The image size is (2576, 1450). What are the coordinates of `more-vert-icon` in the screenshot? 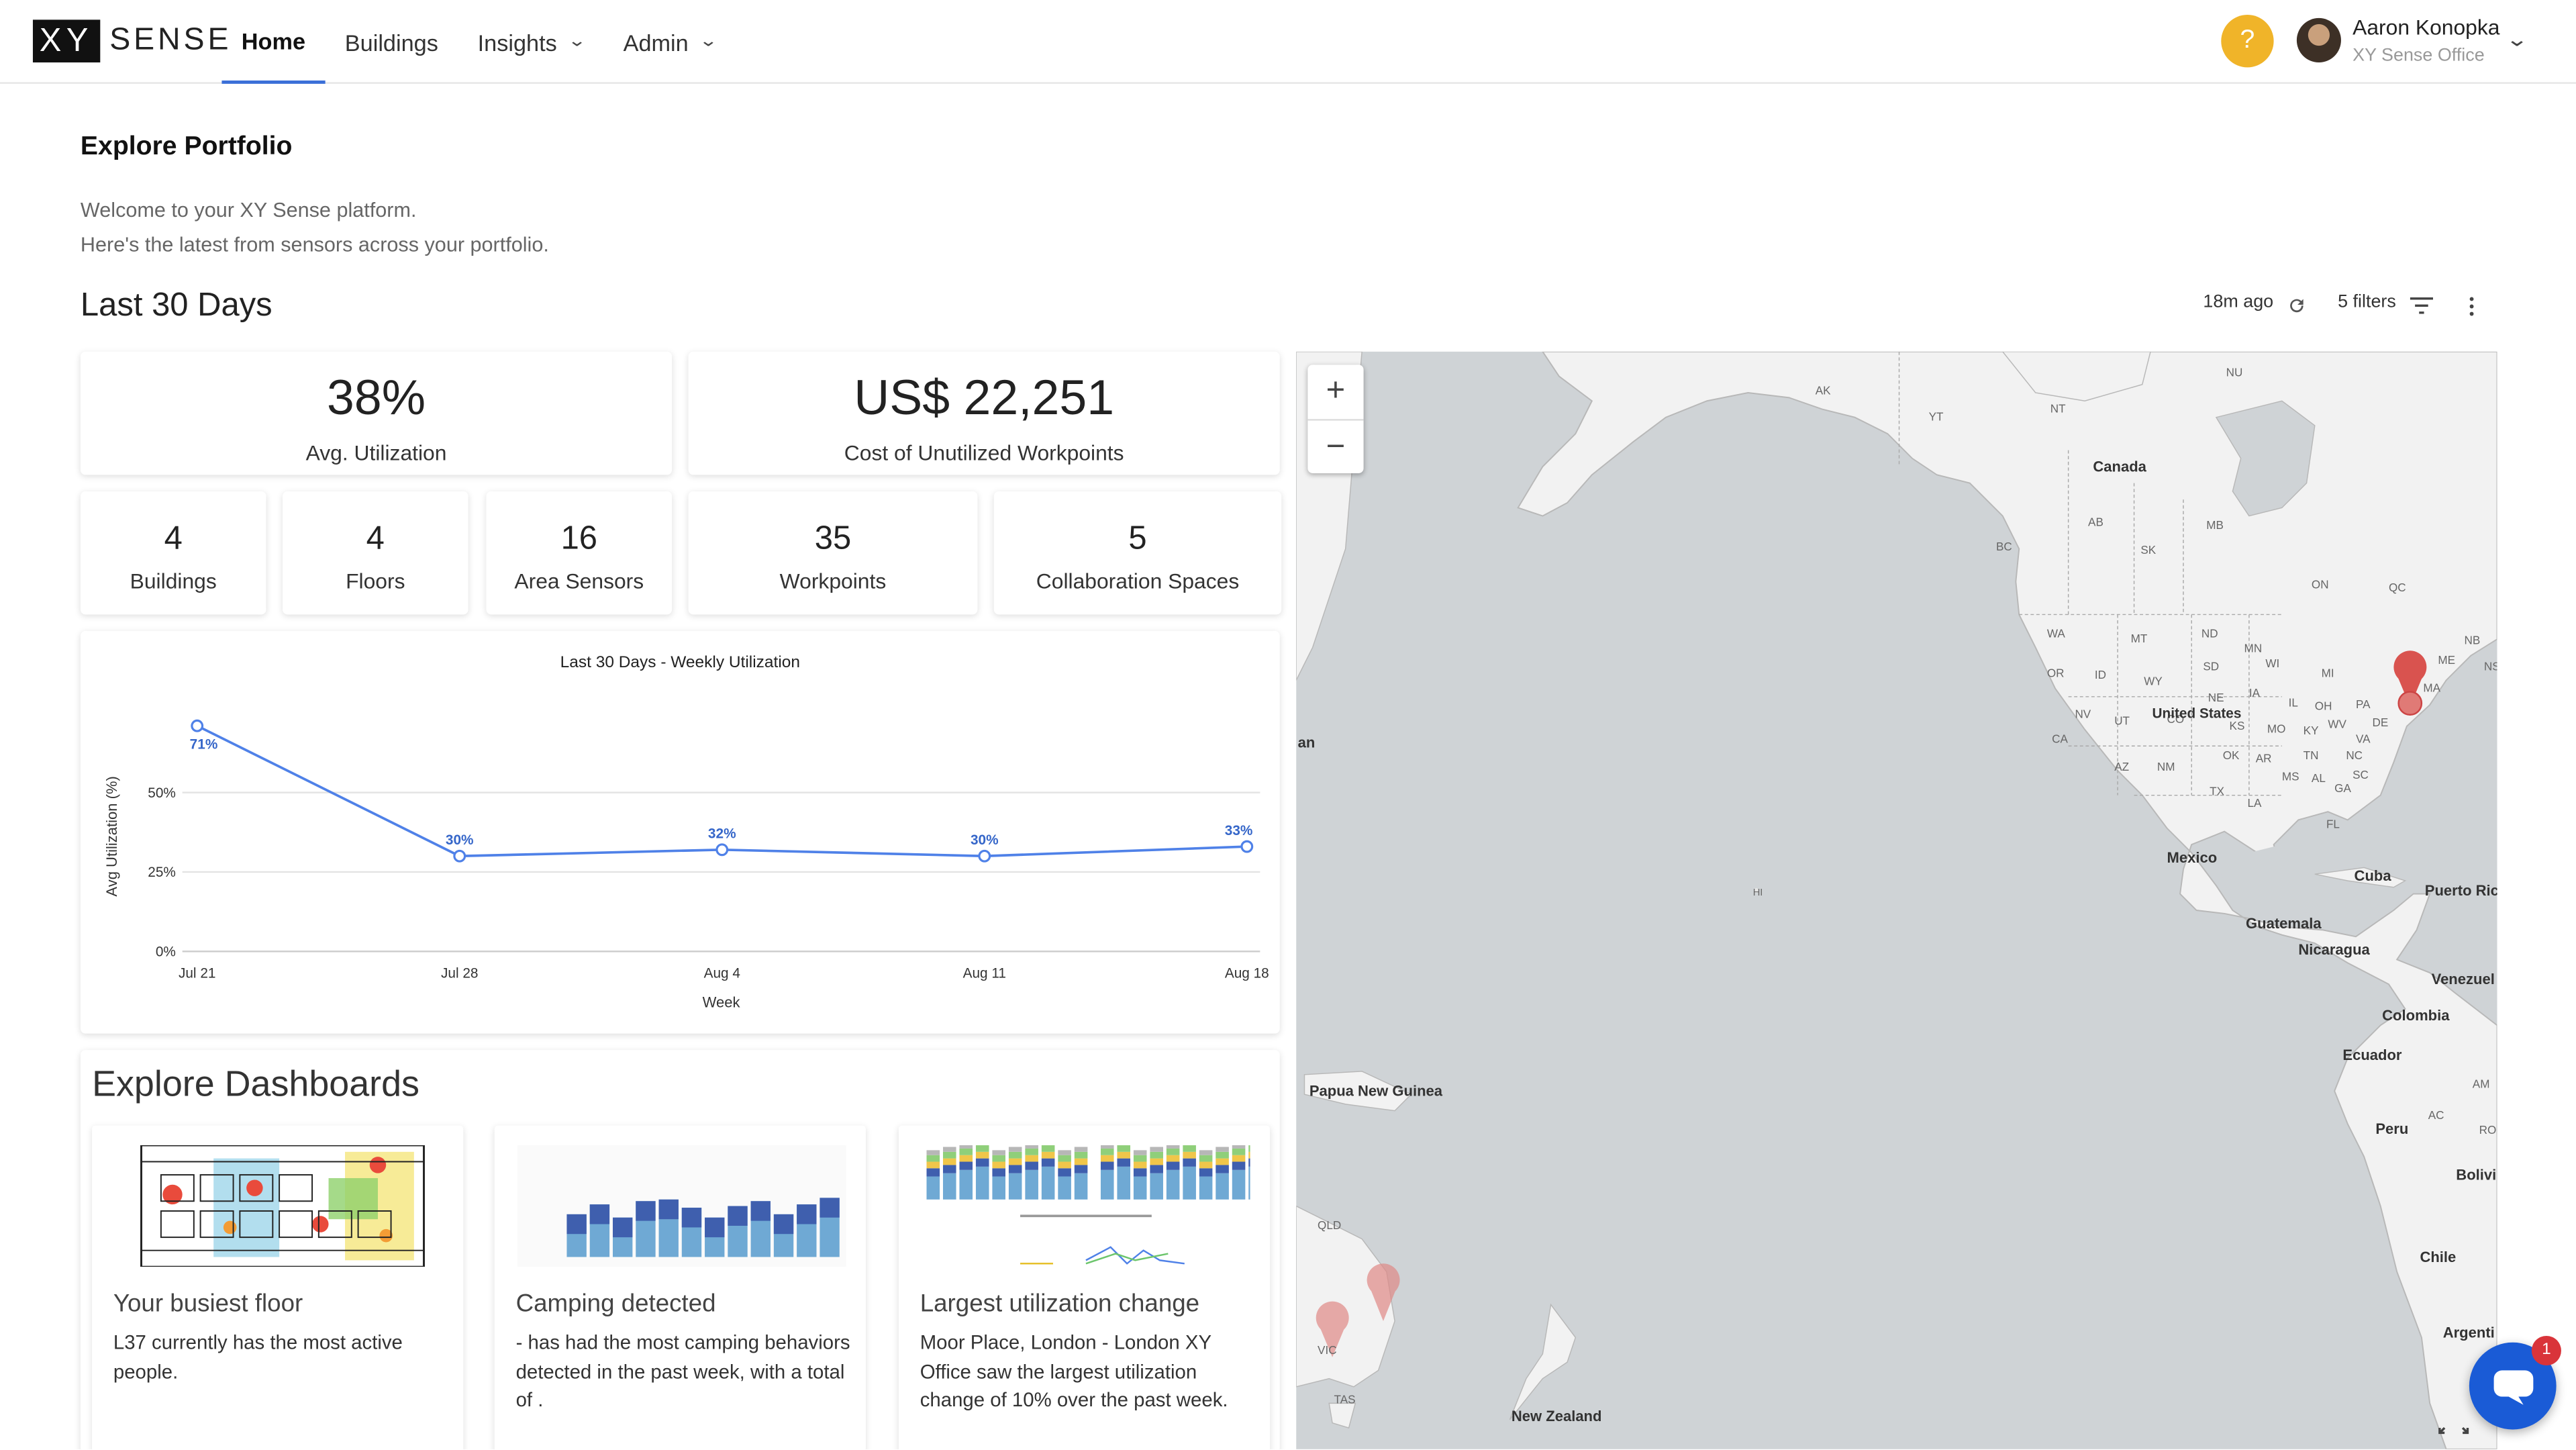 It's located at (2471, 307).